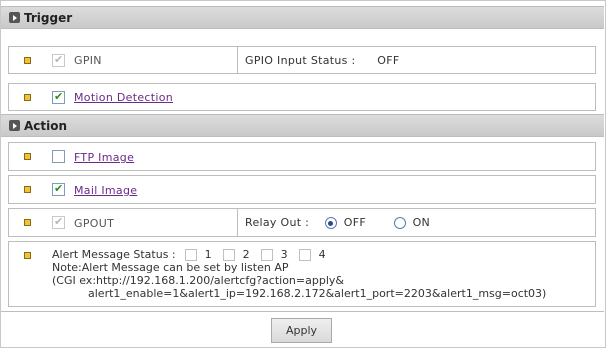  I want to click on action-header-label: Action, so click(46, 125).